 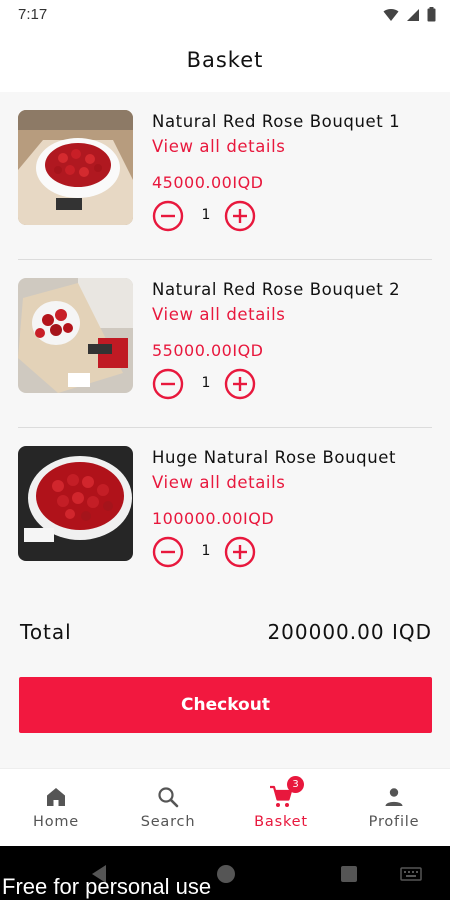 I want to click on status-icons, so click(x=409, y=14).